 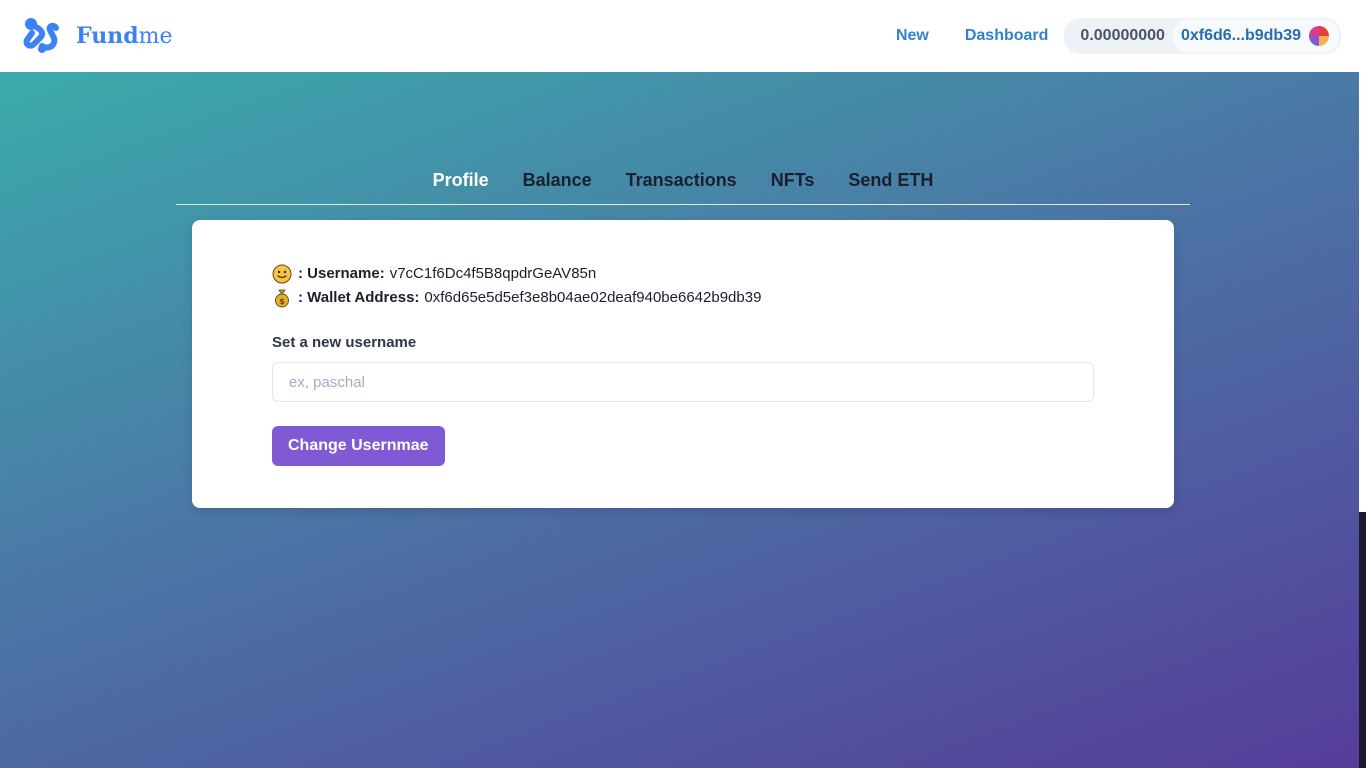 I want to click on wallet-pill: 0.00000000 0xf6d6...b9db39, so click(x=1202, y=36).